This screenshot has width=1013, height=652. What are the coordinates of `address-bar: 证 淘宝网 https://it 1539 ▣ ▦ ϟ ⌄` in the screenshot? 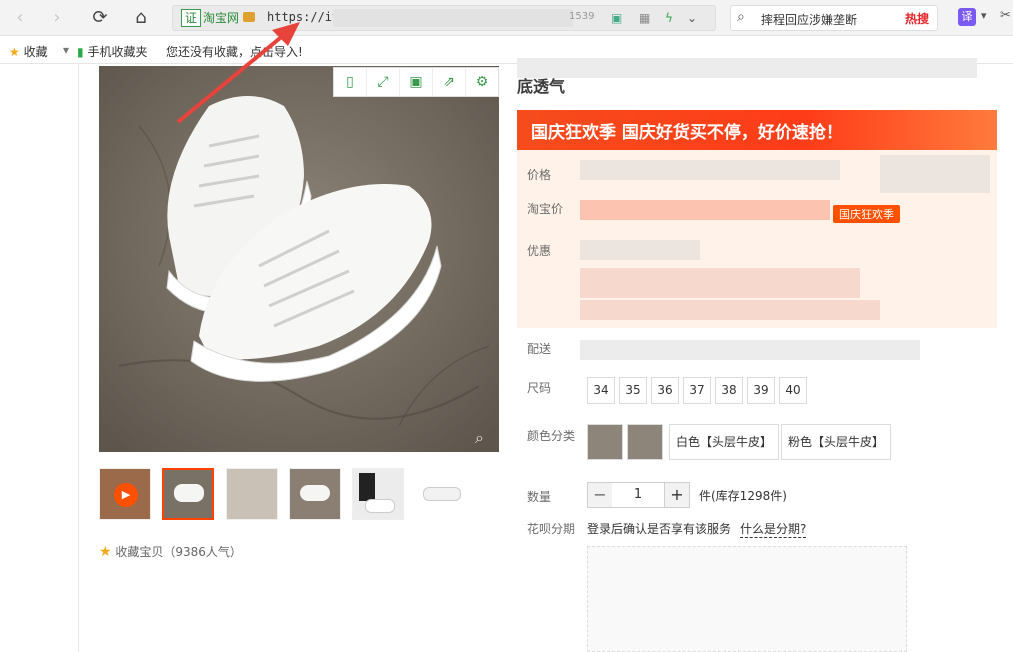 It's located at (444, 18).